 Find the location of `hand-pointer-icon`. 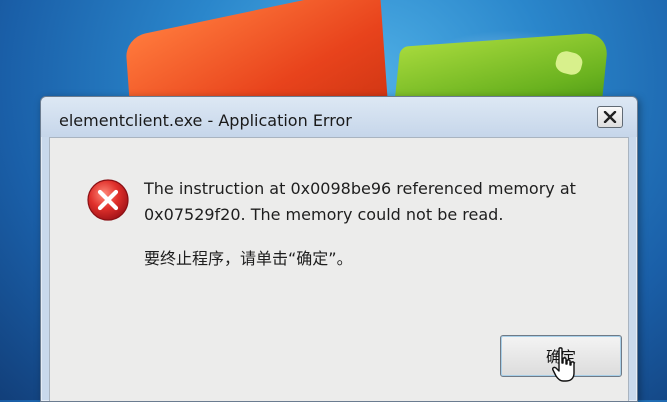

hand-pointer-icon is located at coordinates (563, 364).